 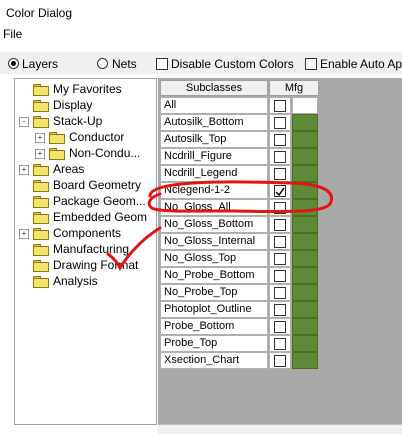 I want to click on annotation-overlay, so click(x=220, y=226).